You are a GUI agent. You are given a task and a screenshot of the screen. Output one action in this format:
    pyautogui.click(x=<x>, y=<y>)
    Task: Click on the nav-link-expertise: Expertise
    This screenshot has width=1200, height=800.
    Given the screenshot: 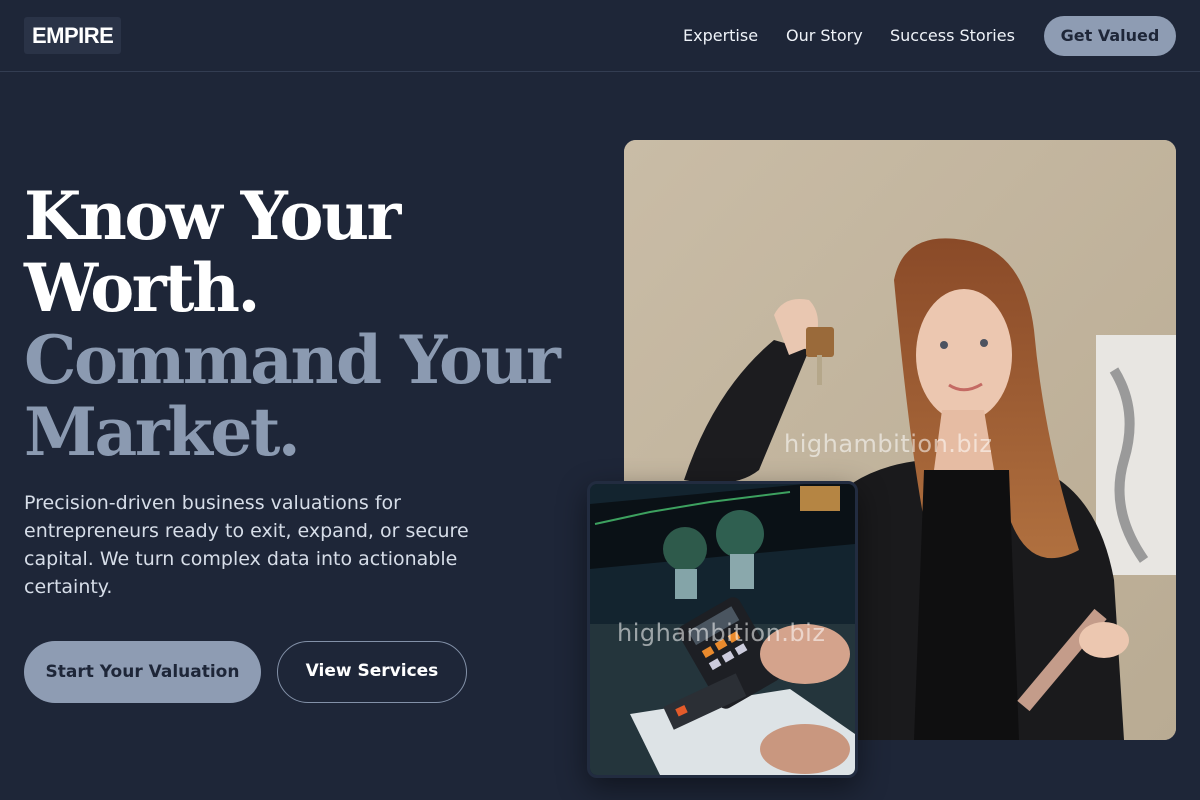 What is the action you would take?
    pyautogui.click(x=720, y=36)
    